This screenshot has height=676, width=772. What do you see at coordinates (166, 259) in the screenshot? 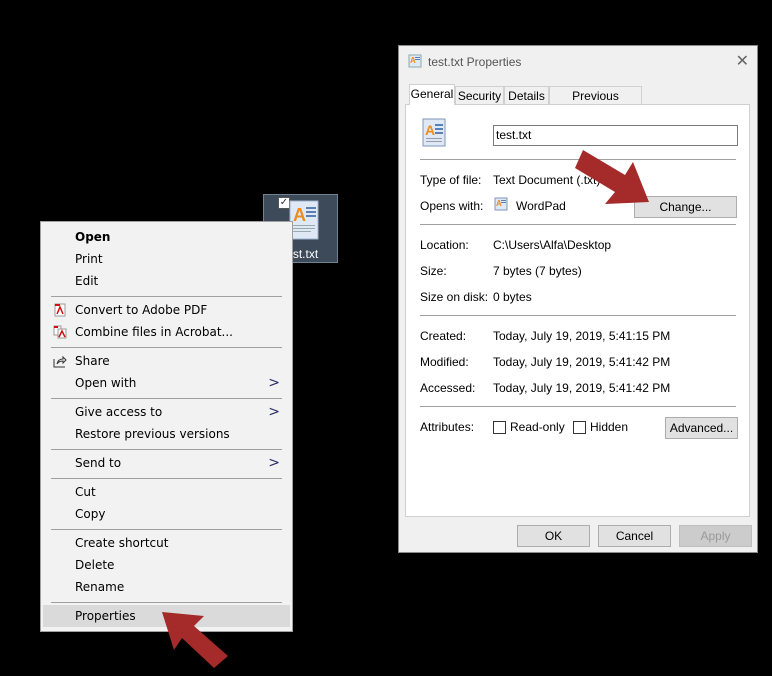
I see `menu-item-print: Print` at bounding box center [166, 259].